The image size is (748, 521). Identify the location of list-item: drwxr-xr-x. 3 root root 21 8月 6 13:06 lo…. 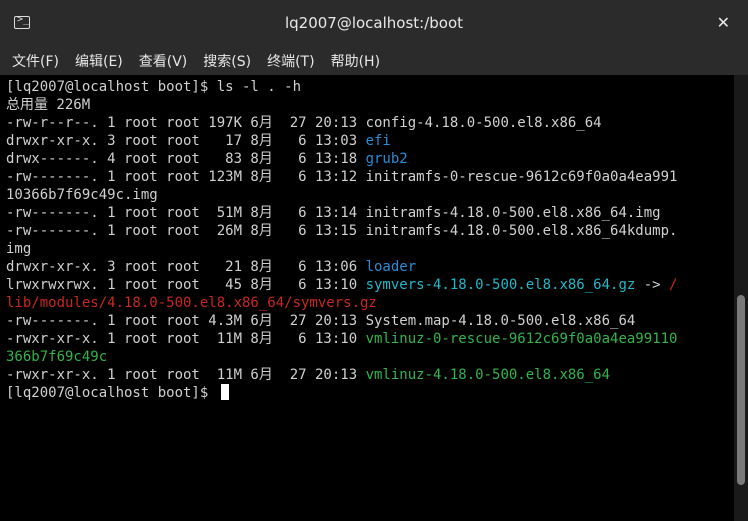
(370, 267).